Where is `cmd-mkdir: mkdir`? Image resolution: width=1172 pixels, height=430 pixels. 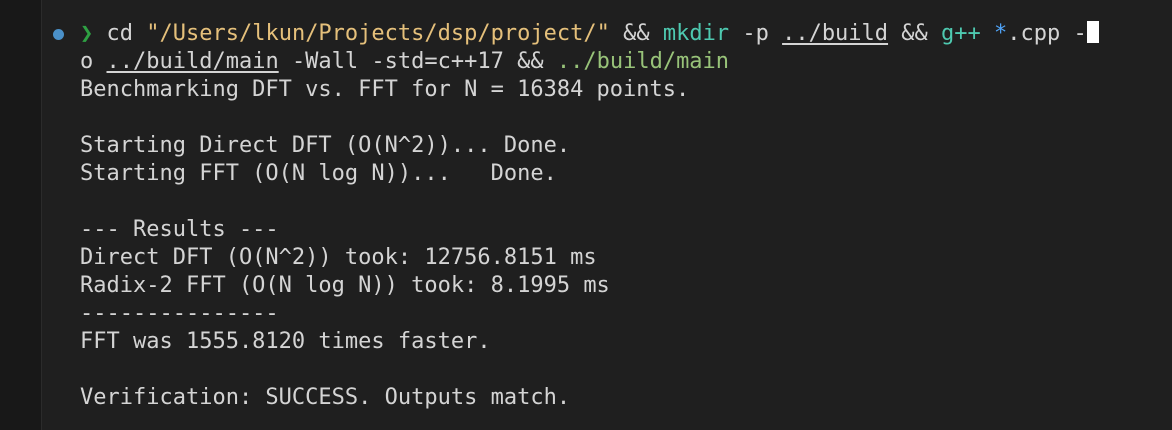
cmd-mkdir: mkdir is located at coordinates (696, 33).